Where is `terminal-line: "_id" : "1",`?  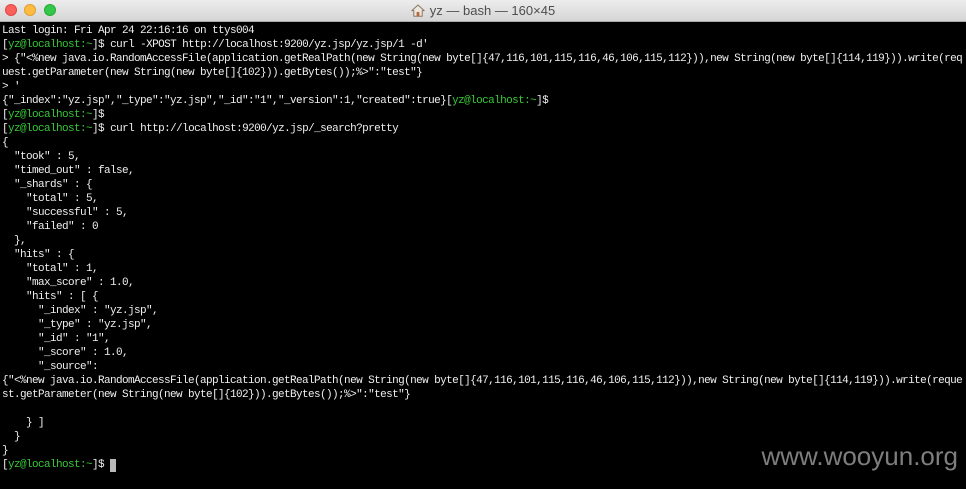
terminal-line: "_id" : "1", is located at coordinates (483, 339).